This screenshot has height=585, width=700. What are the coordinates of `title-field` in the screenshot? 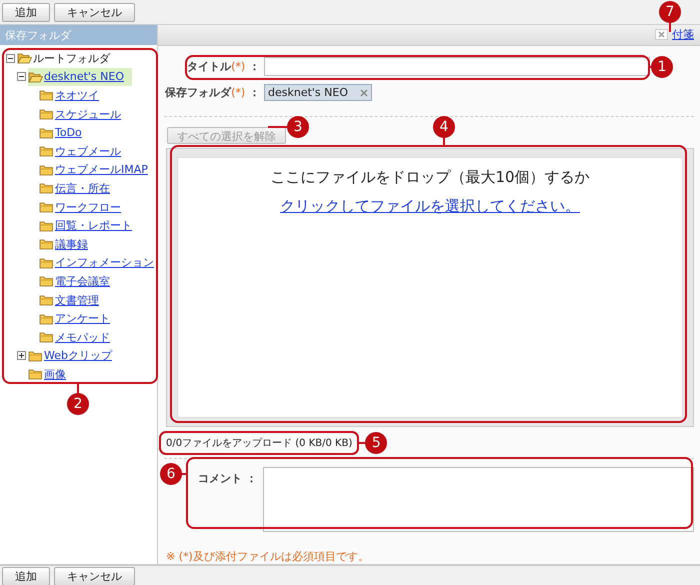 It's located at (457, 66).